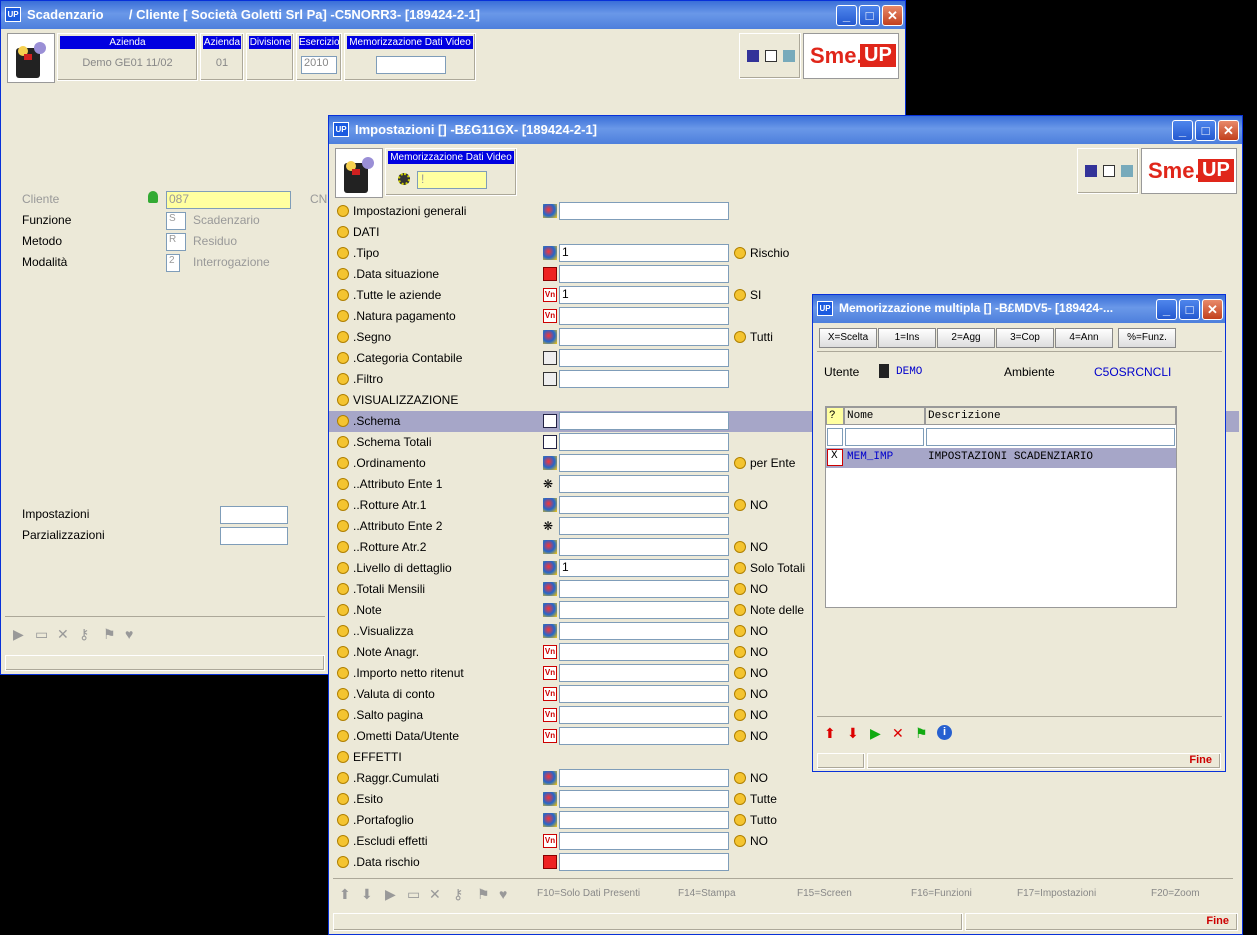 The height and width of the screenshot is (935, 1257). Describe the element at coordinates (784, 841) in the screenshot. I see `settings-row: .Escludi effetti Vn NO` at that location.